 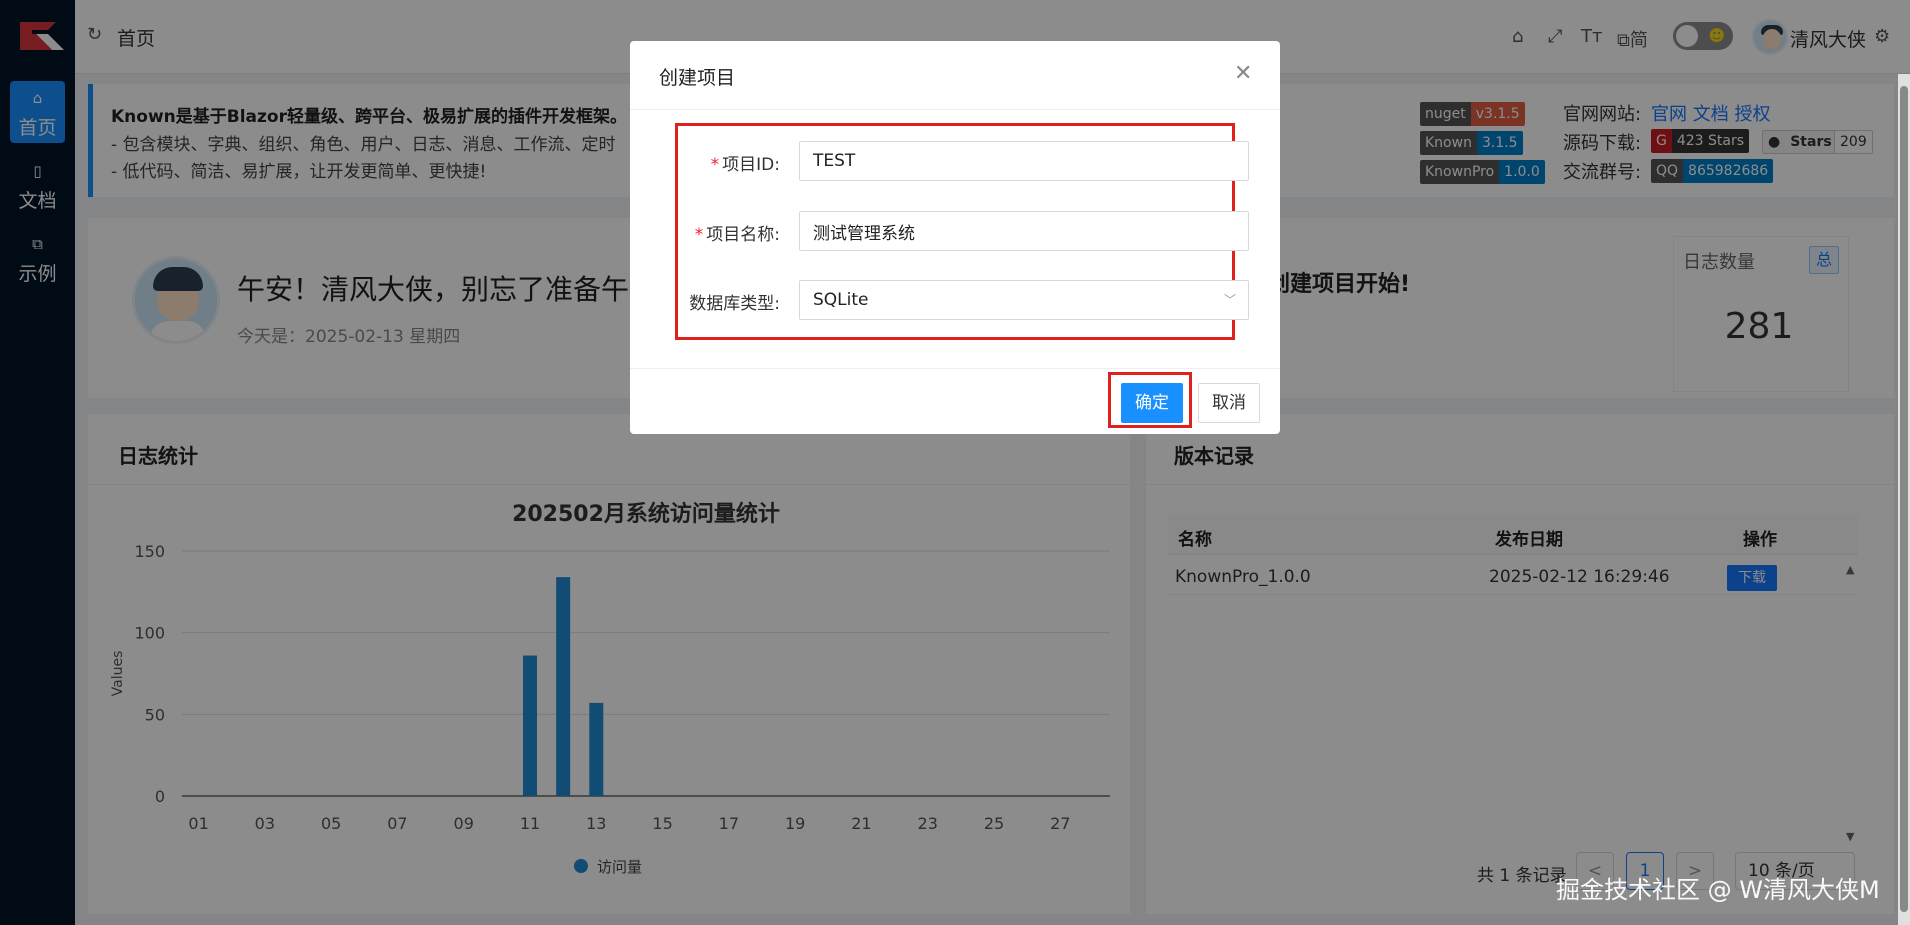 What do you see at coordinates (1243, 73) in the screenshot?
I see `close-icon: ✕` at bounding box center [1243, 73].